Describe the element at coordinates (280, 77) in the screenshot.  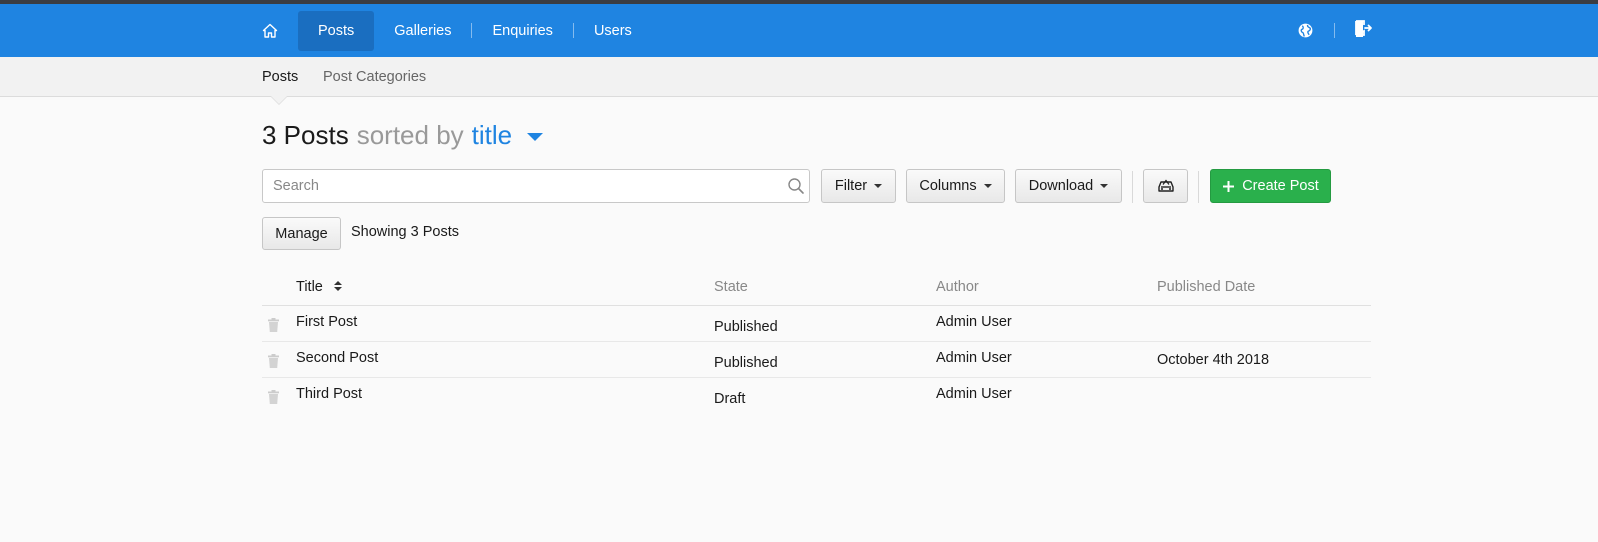
I see `subnav-item-posts: Posts` at that location.